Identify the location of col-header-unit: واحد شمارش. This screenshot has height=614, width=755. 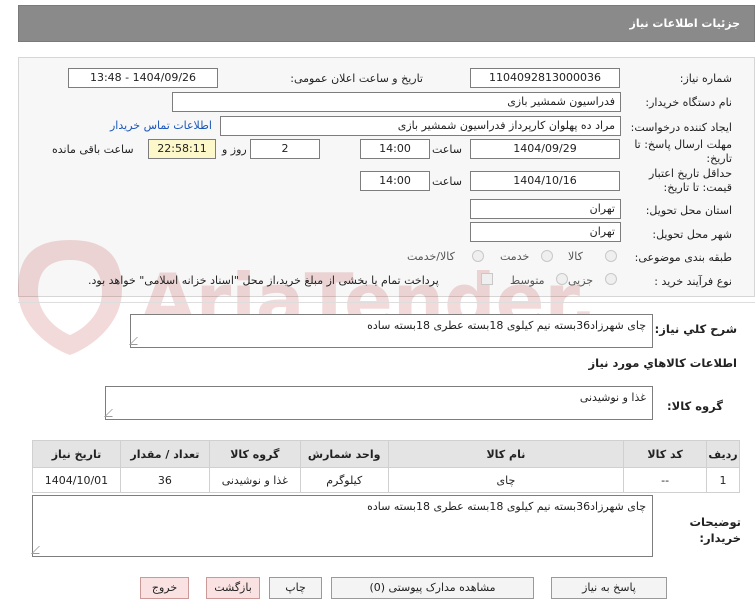
(344, 454).